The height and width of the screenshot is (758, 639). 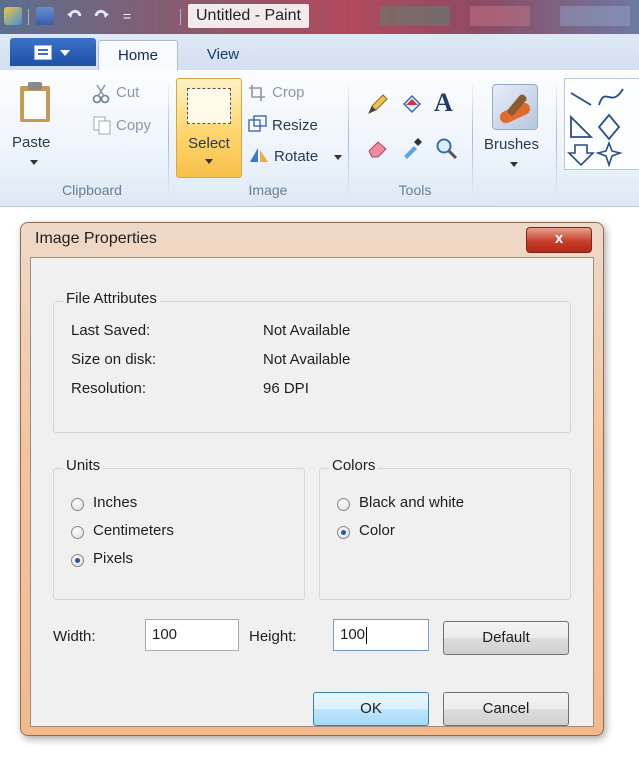 What do you see at coordinates (354, 465) in the screenshot?
I see `colors-heading: Colors` at bounding box center [354, 465].